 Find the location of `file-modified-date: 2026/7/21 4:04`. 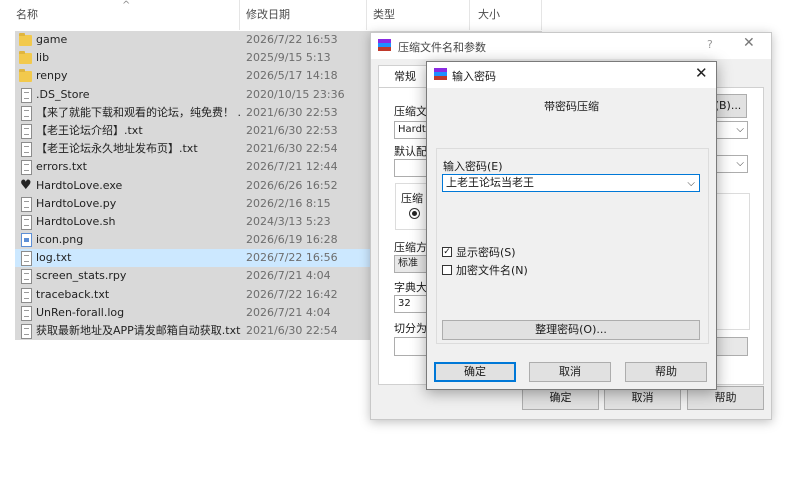

file-modified-date: 2026/7/21 4:04 is located at coordinates (288, 312).